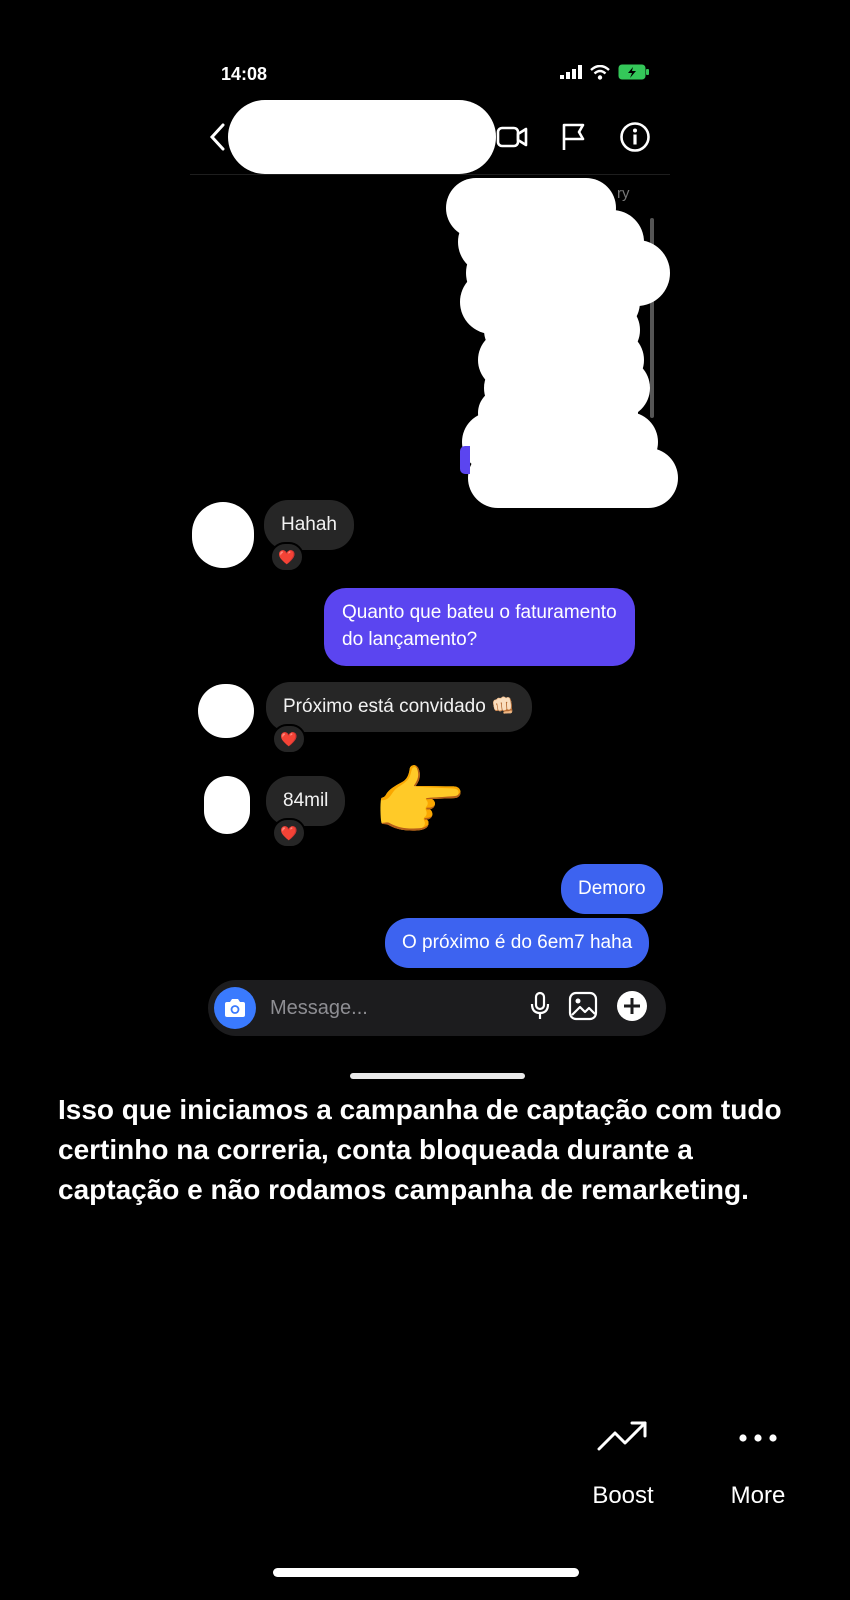 This screenshot has height=1600, width=850. What do you see at coordinates (758, 1495) in the screenshot?
I see `more-label: More` at bounding box center [758, 1495].